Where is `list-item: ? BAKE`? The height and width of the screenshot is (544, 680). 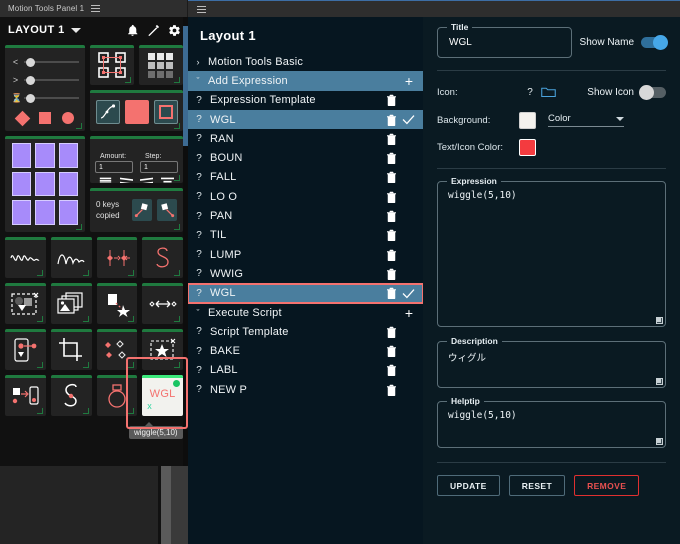
list-item: ? BAKE is located at coordinates (305, 350).